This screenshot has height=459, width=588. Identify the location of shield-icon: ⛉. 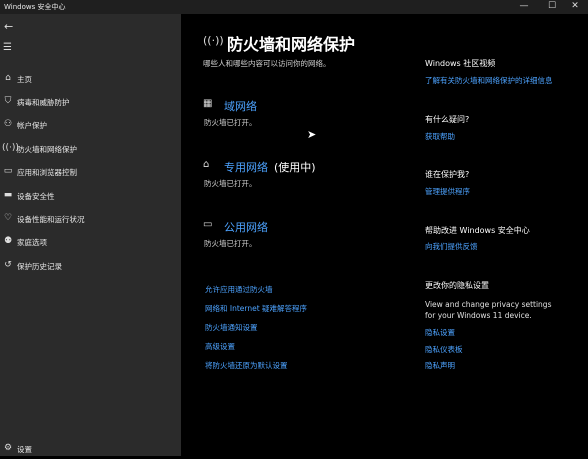
(8, 101).